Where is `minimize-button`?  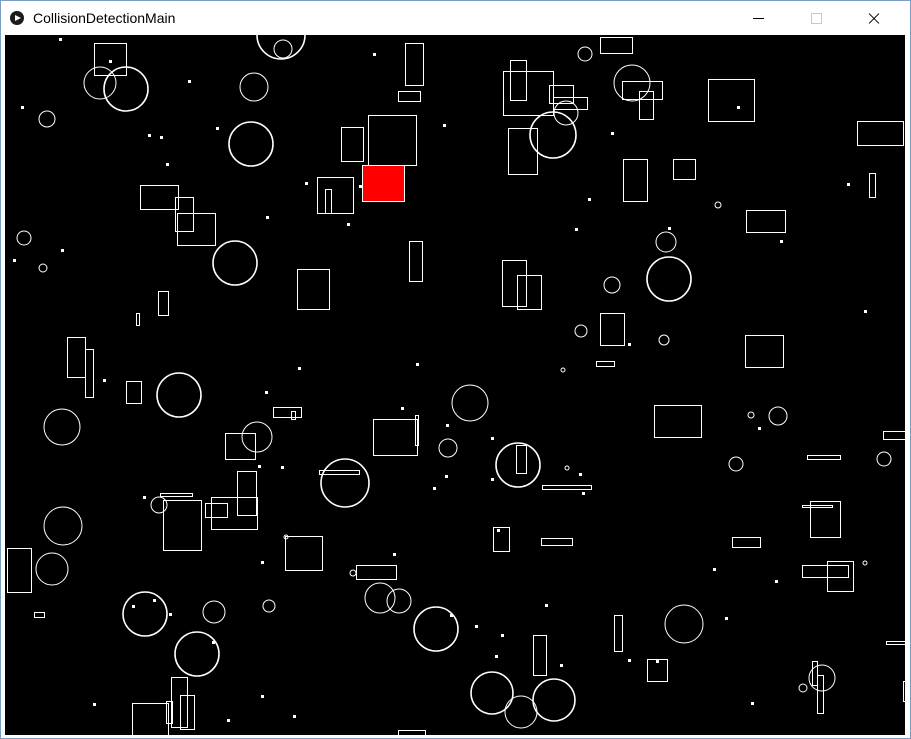 minimize-button is located at coordinates (758, 18).